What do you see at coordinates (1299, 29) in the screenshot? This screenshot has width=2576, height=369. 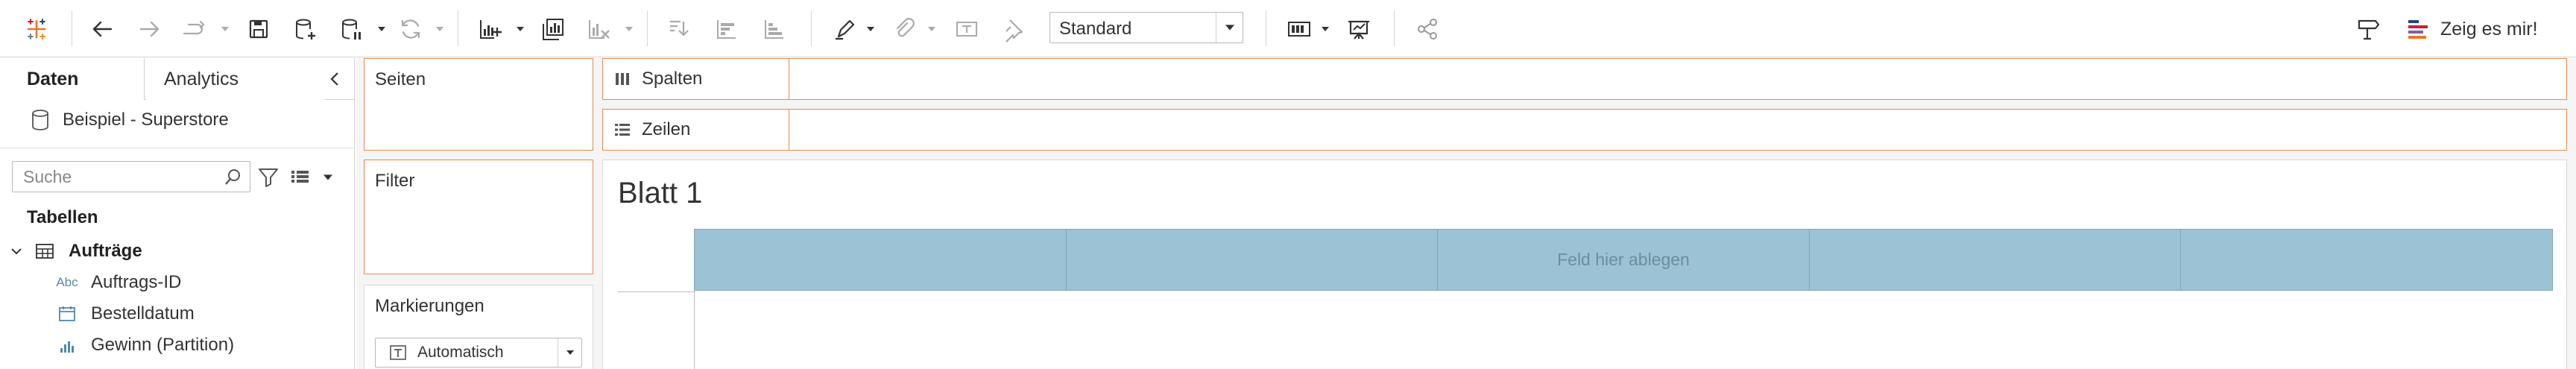 I see `show-cards-icon` at bounding box center [1299, 29].